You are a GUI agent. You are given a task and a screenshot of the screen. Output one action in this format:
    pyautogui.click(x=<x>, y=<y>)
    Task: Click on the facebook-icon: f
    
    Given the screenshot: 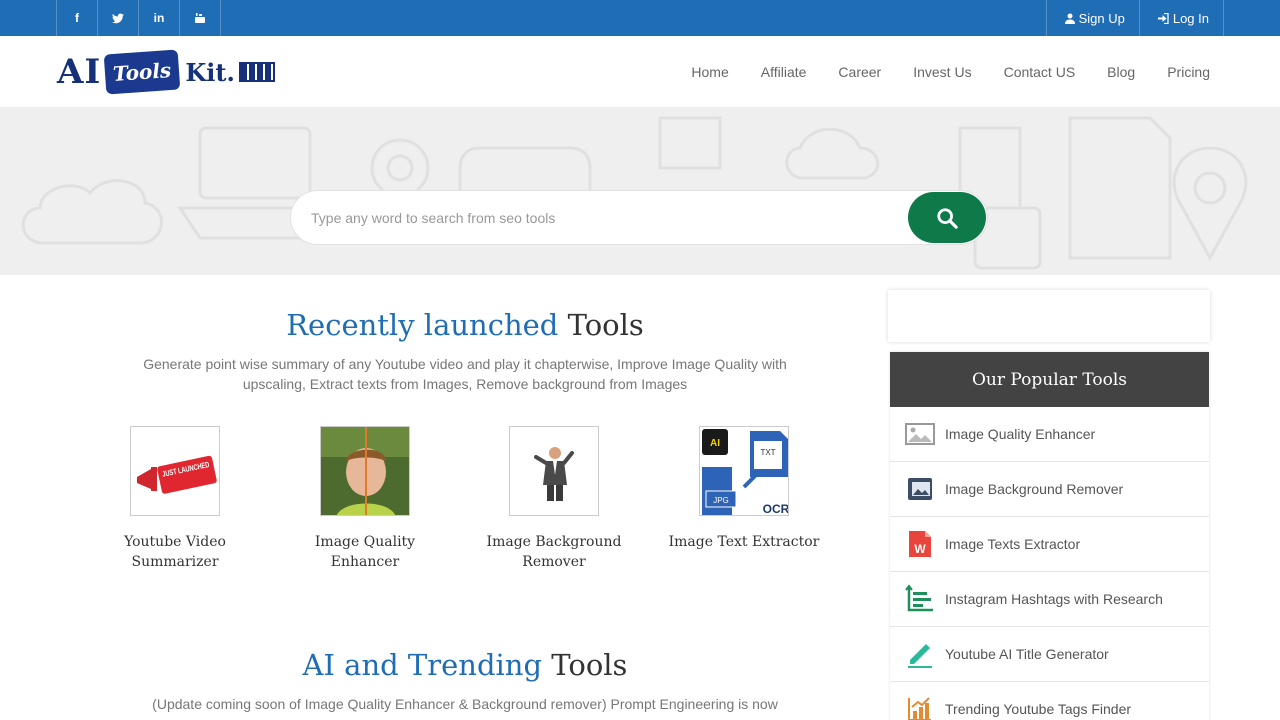 What is the action you would take?
    pyautogui.click(x=76, y=18)
    